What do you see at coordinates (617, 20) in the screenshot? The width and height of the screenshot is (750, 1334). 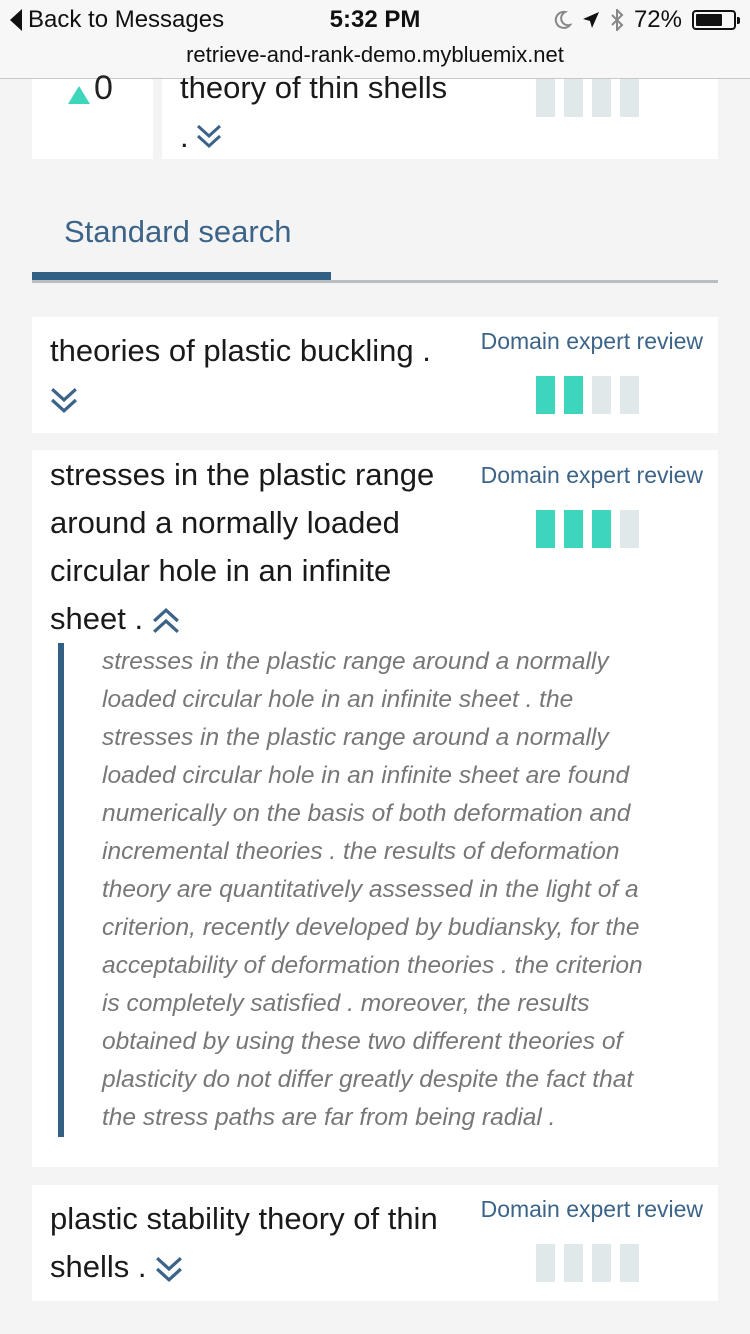 I see `bluetooth-icon` at bounding box center [617, 20].